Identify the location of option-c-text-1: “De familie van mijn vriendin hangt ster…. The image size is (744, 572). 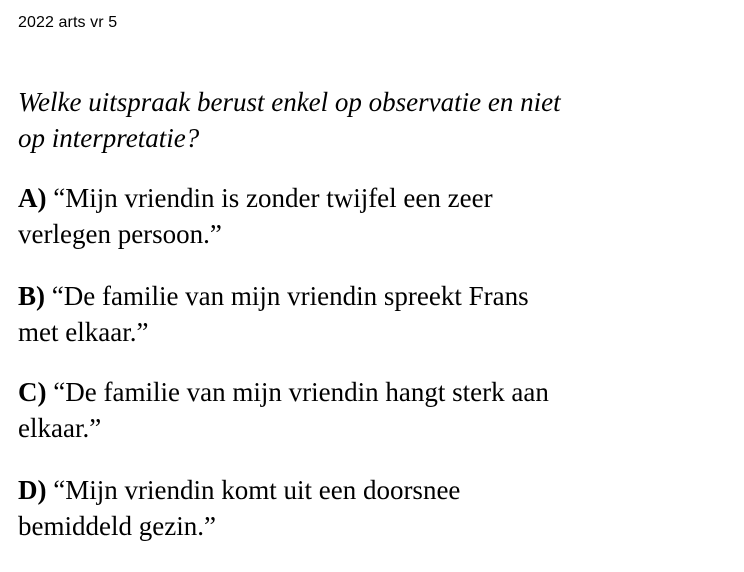
(297, 392).